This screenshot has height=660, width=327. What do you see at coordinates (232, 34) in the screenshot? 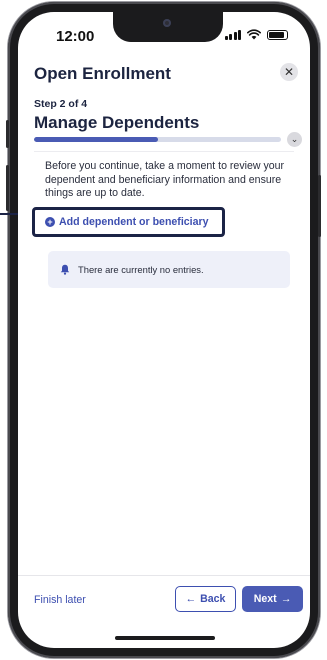
I see `cellular-signal-icon` at bounding box center [232, 34].